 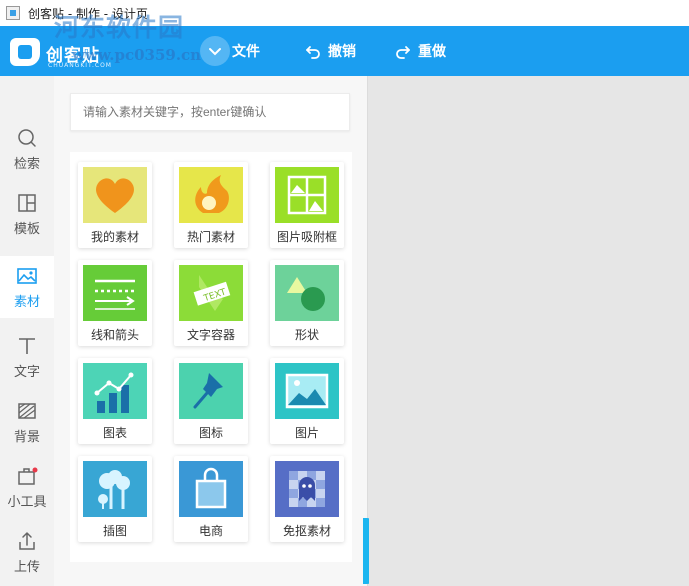 I want to click on nav-item-search: 检索, so click(x=27, y=149).